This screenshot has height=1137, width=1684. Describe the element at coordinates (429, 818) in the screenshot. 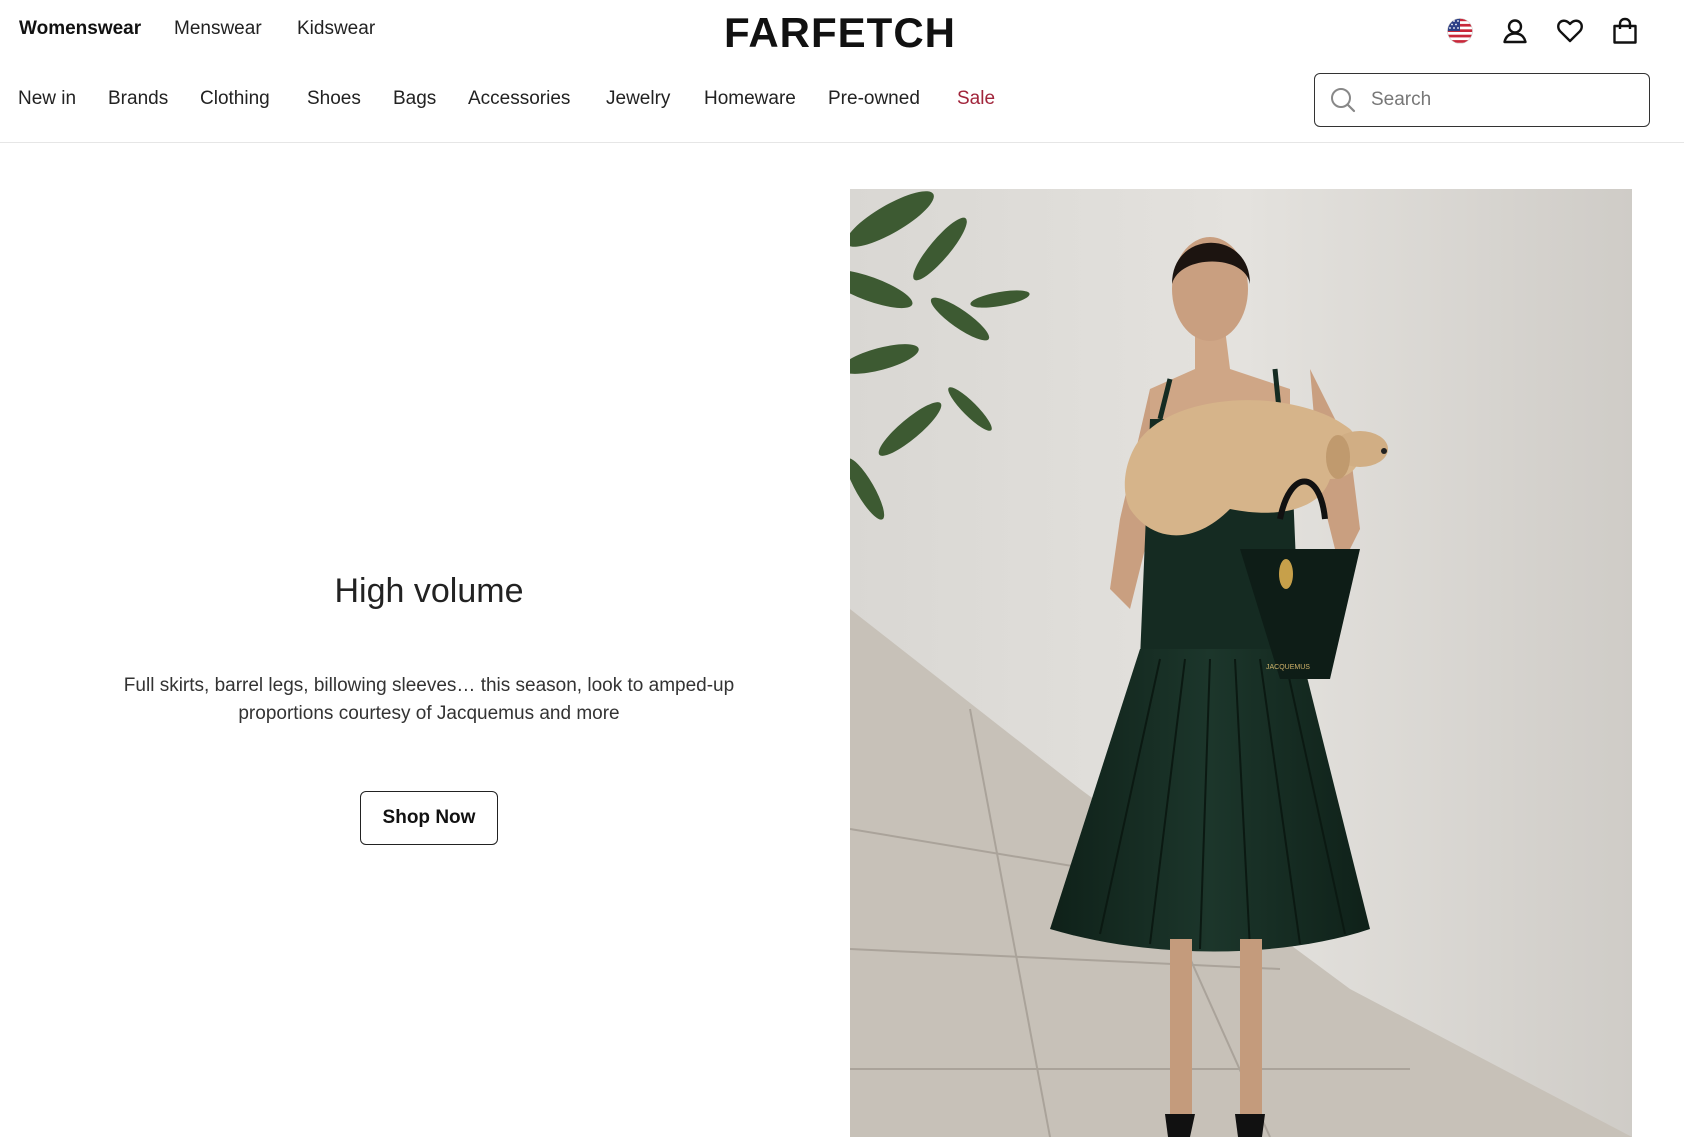

I see `shop-now-button: Shop Now` at that location.